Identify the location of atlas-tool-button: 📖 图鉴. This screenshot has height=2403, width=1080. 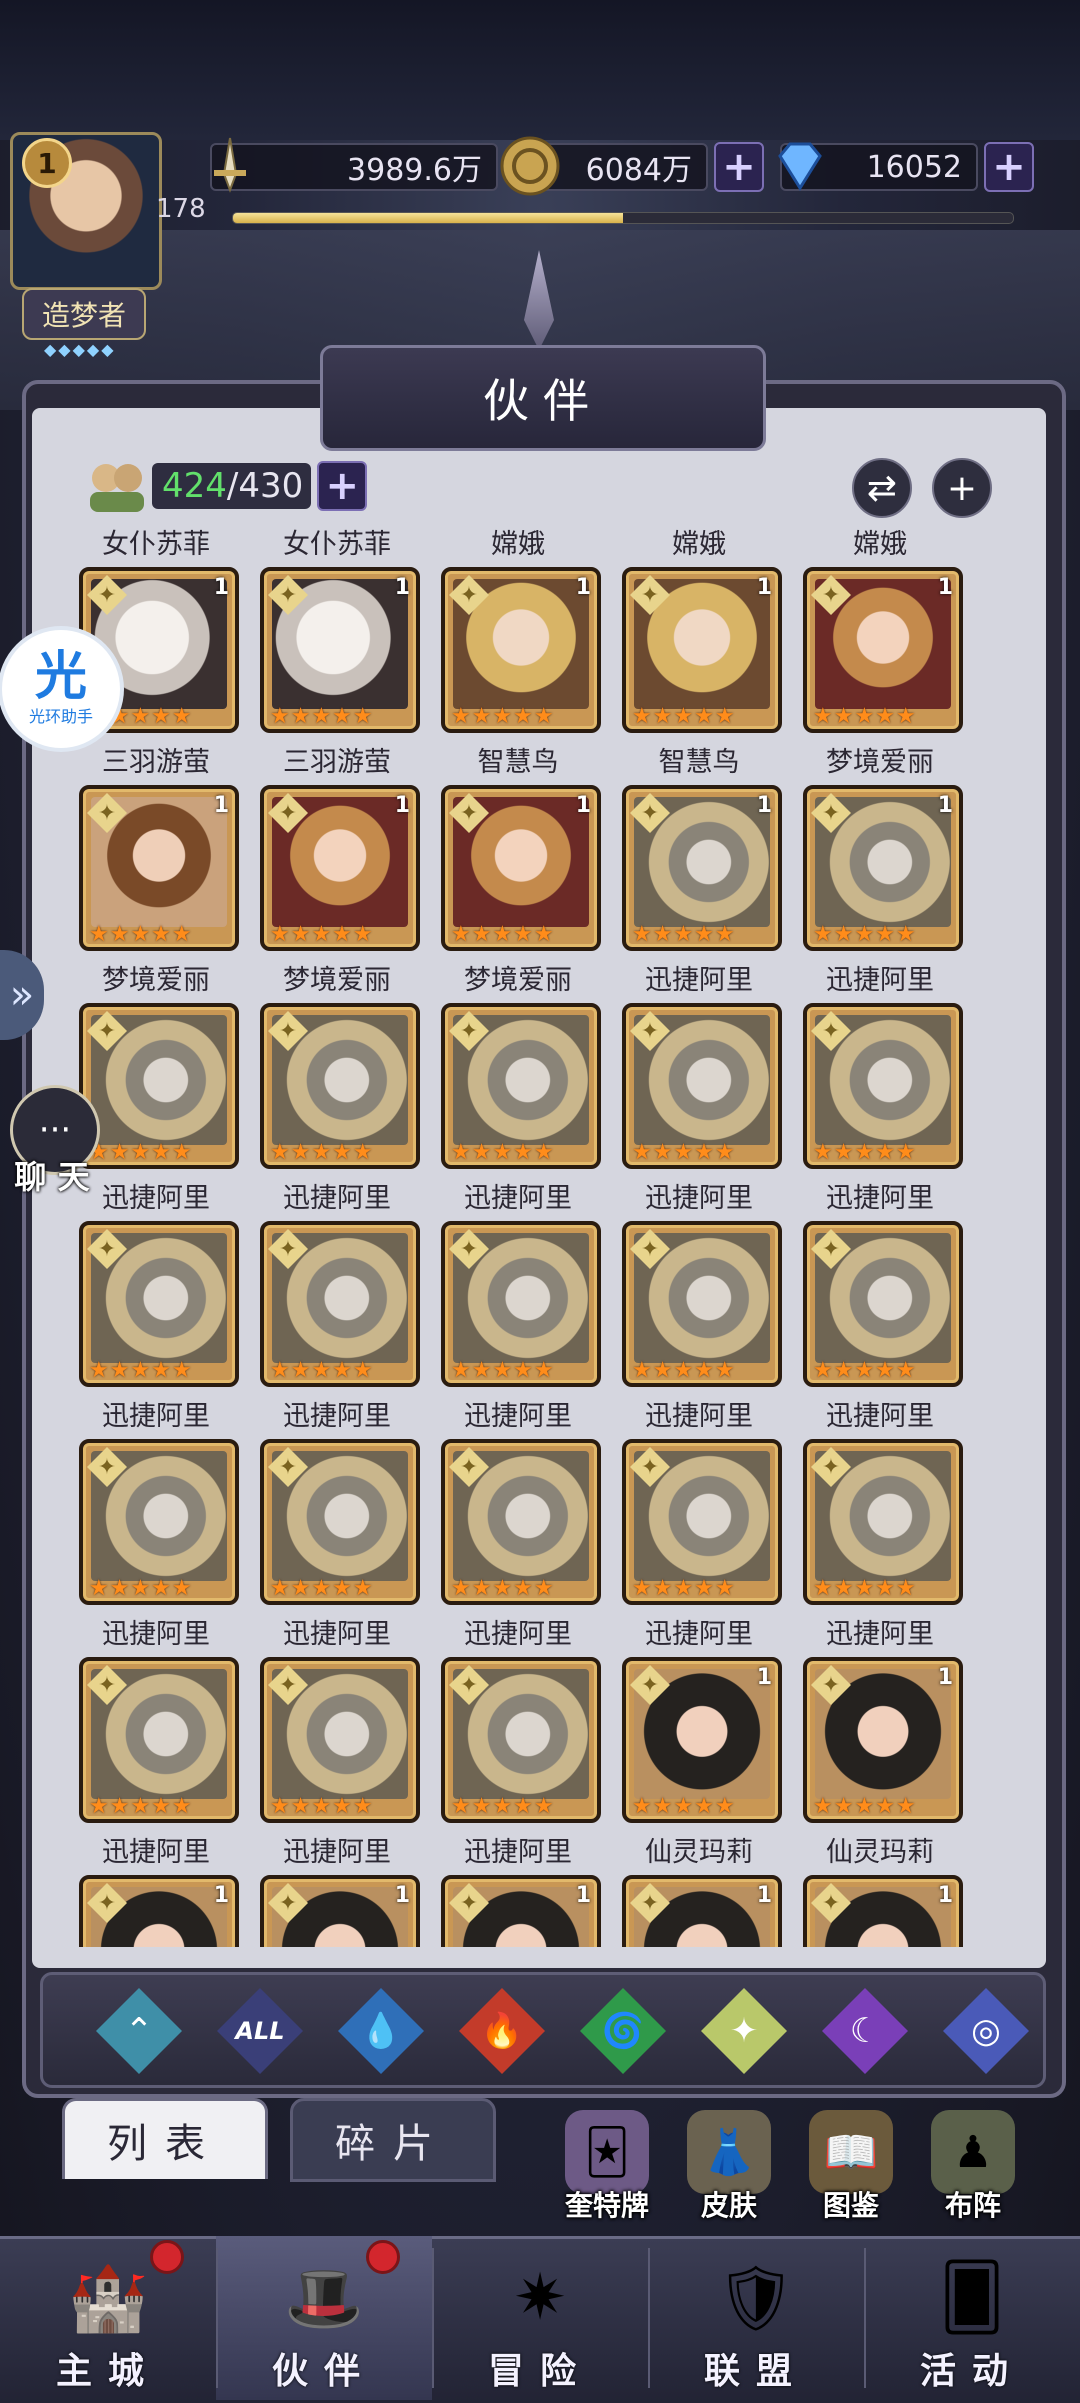
(851, 2167).